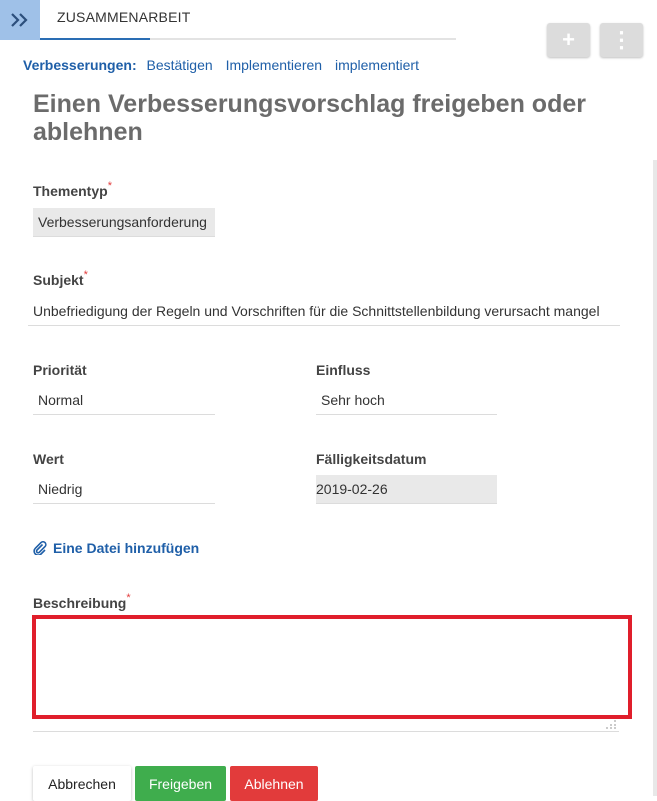 This screenshot has height=801, width=657. What do you see at coordinates (343, 370) in the screenshot?
I see `einfluss-label: Einfluss` at bounding box center [343, 370].